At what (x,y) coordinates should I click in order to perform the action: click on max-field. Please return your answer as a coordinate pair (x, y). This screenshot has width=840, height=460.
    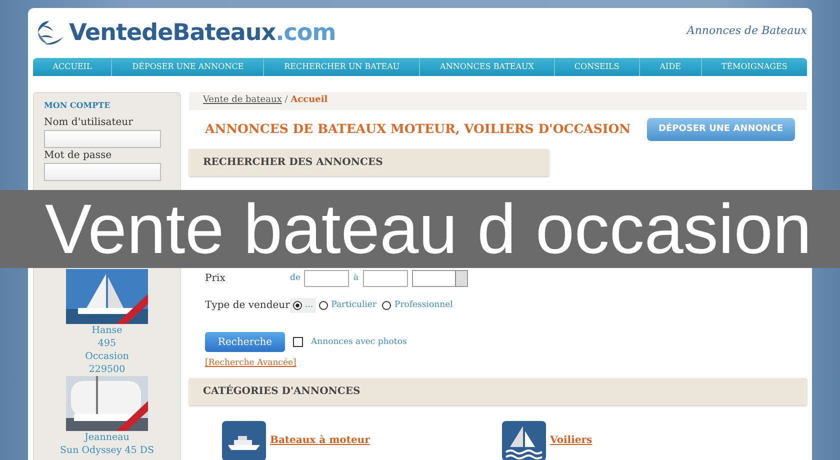
    Looking at the image, I should click on (385, 278).